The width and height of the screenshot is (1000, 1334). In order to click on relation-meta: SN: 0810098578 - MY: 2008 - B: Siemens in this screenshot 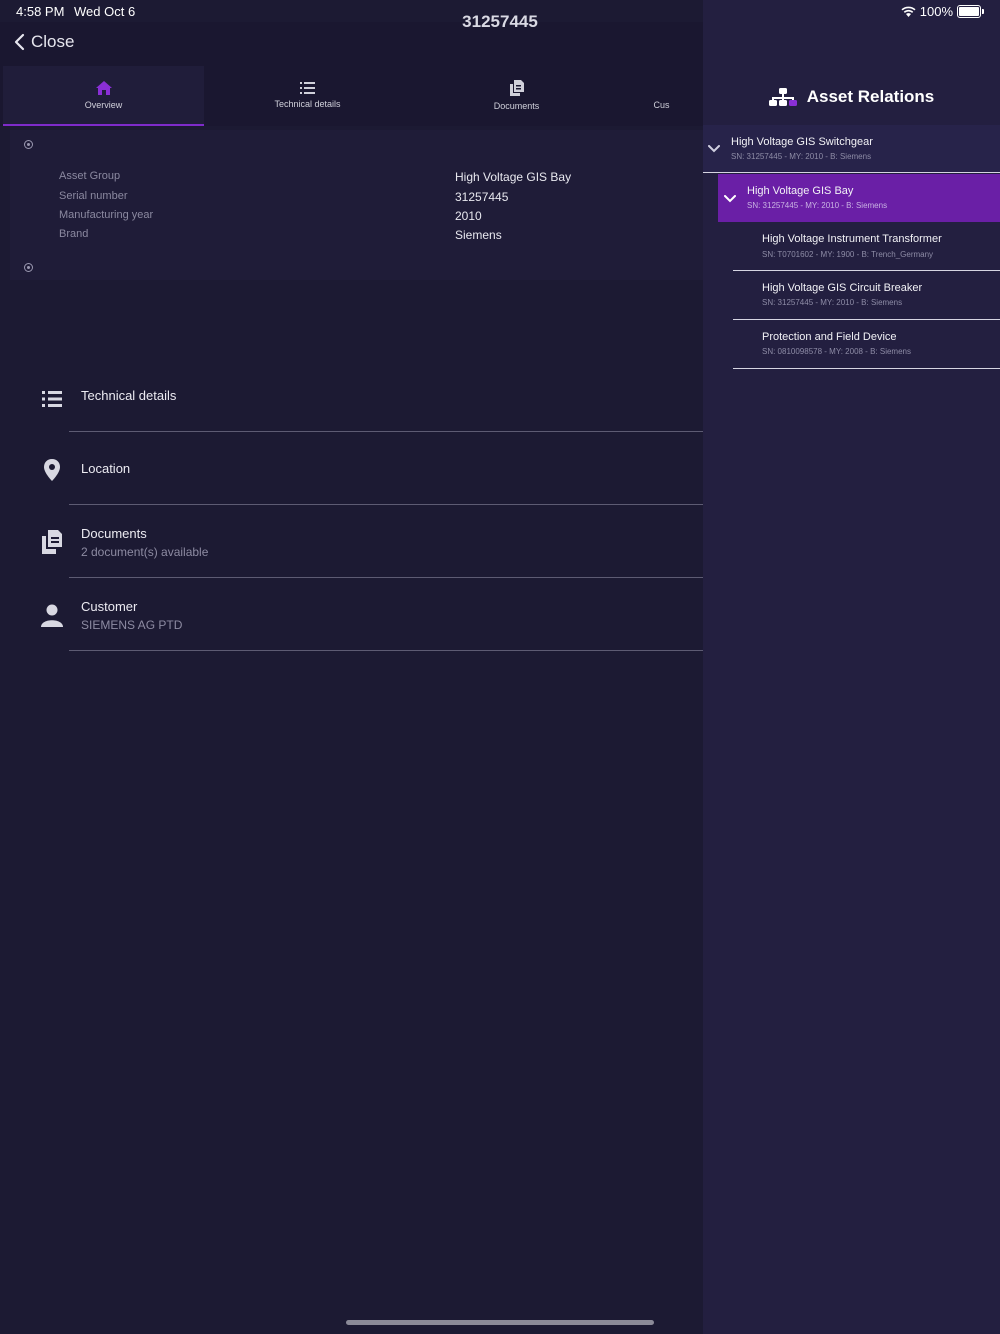, I will do `click(836, 351)`.